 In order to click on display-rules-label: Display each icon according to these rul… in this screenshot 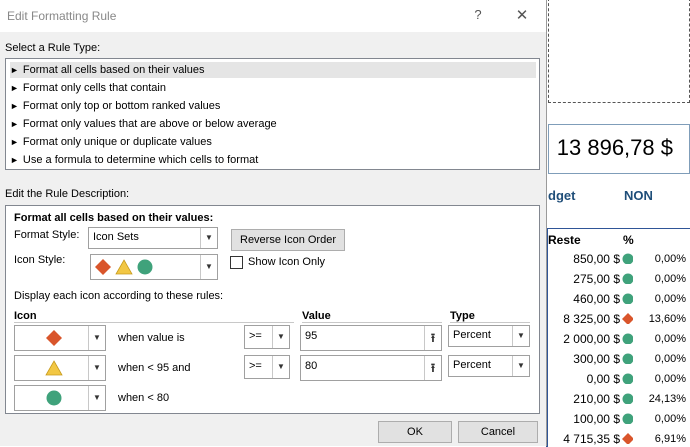, I will do `click(119, 296)`.